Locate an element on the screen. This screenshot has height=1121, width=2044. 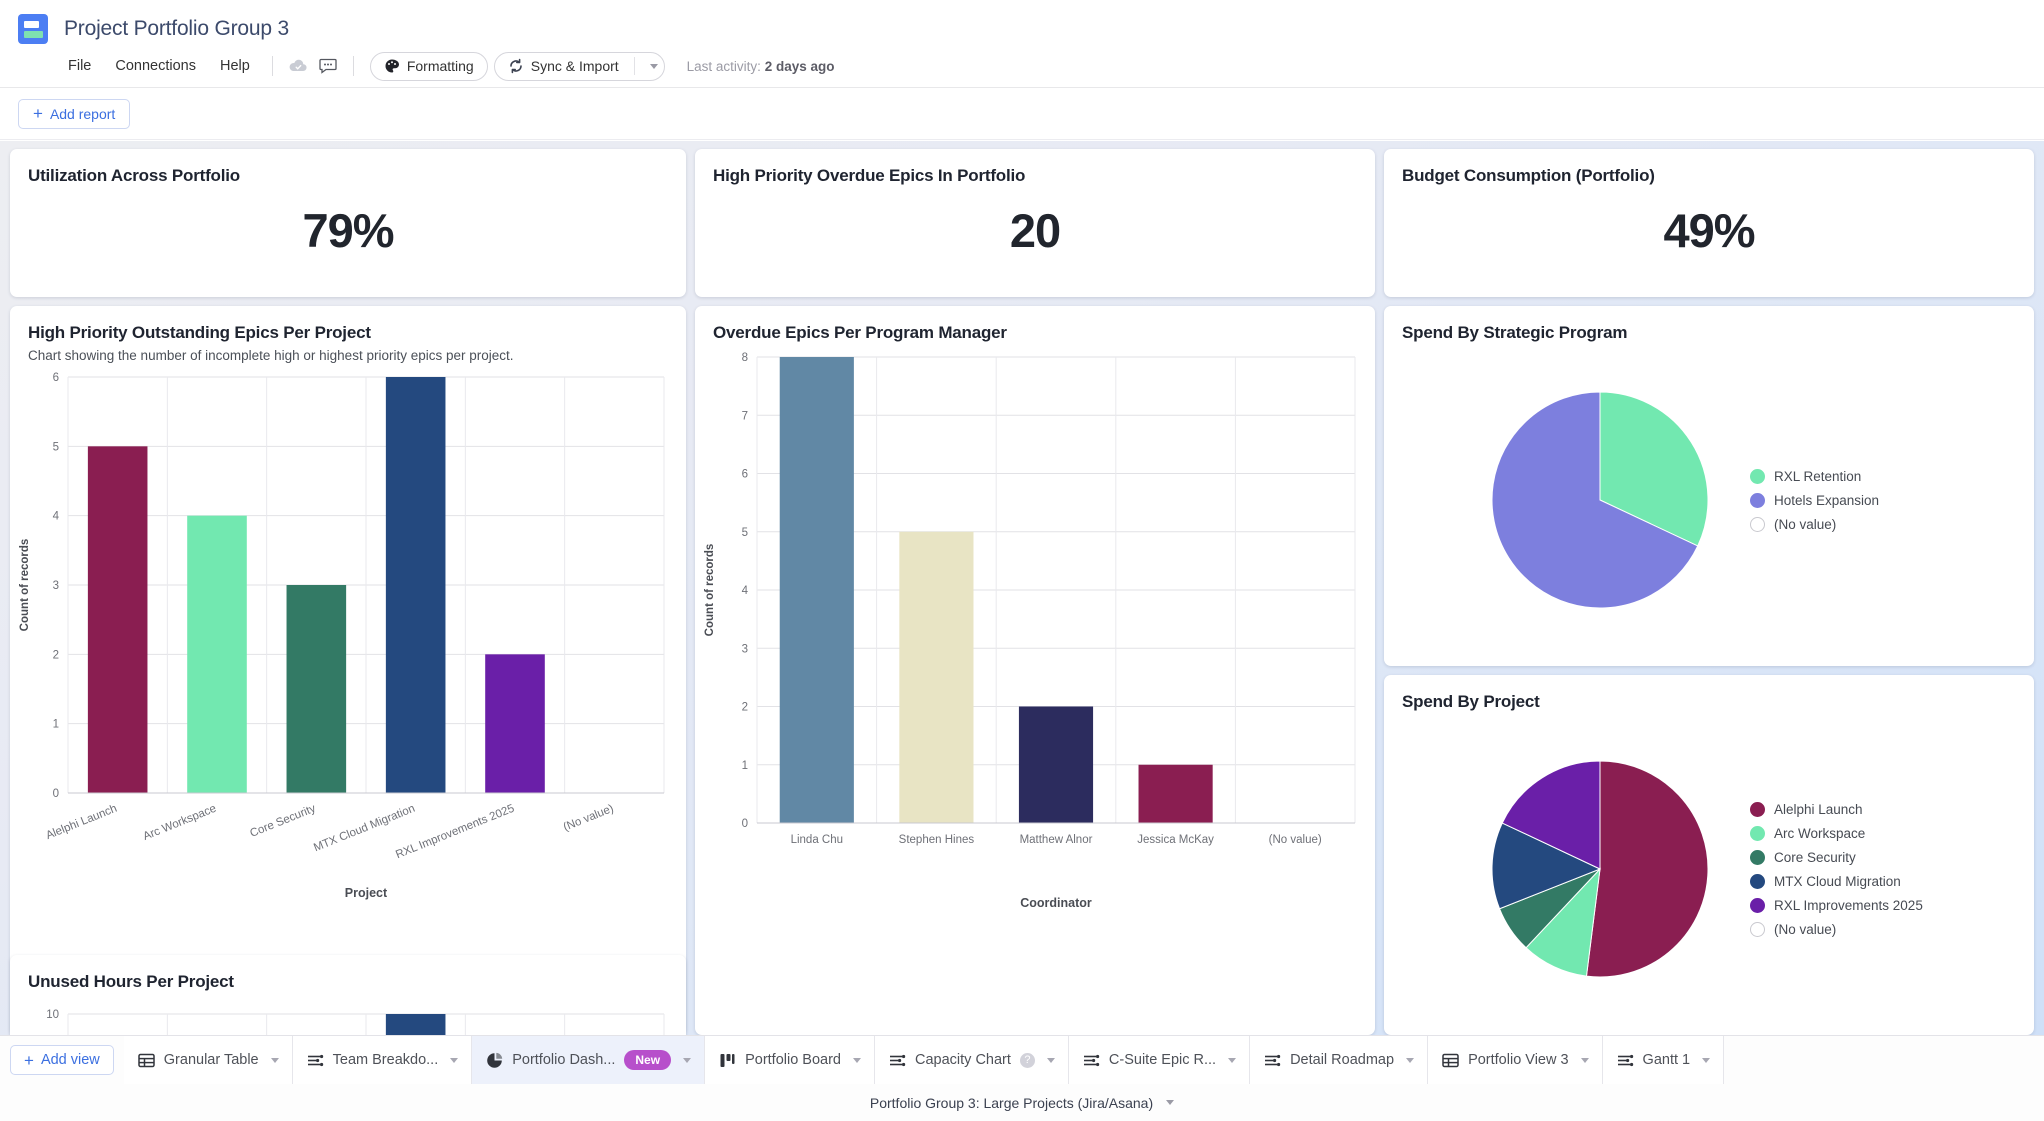
svg-text: 0 is located at coordinates (56, 794).